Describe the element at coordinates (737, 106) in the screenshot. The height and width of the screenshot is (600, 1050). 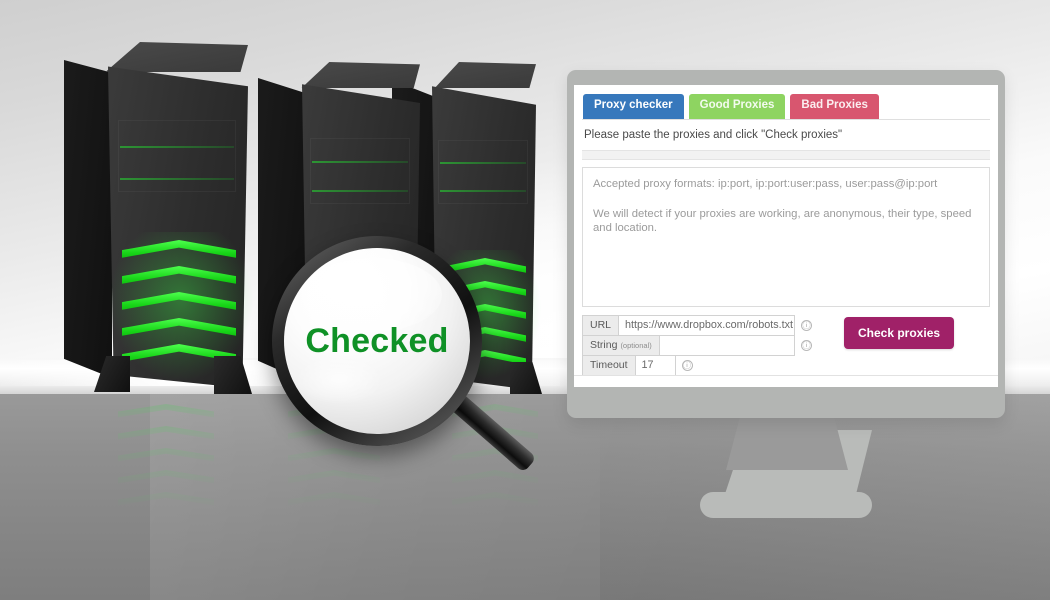
I see `tab-good-proxies: Good Proxies` at that location.